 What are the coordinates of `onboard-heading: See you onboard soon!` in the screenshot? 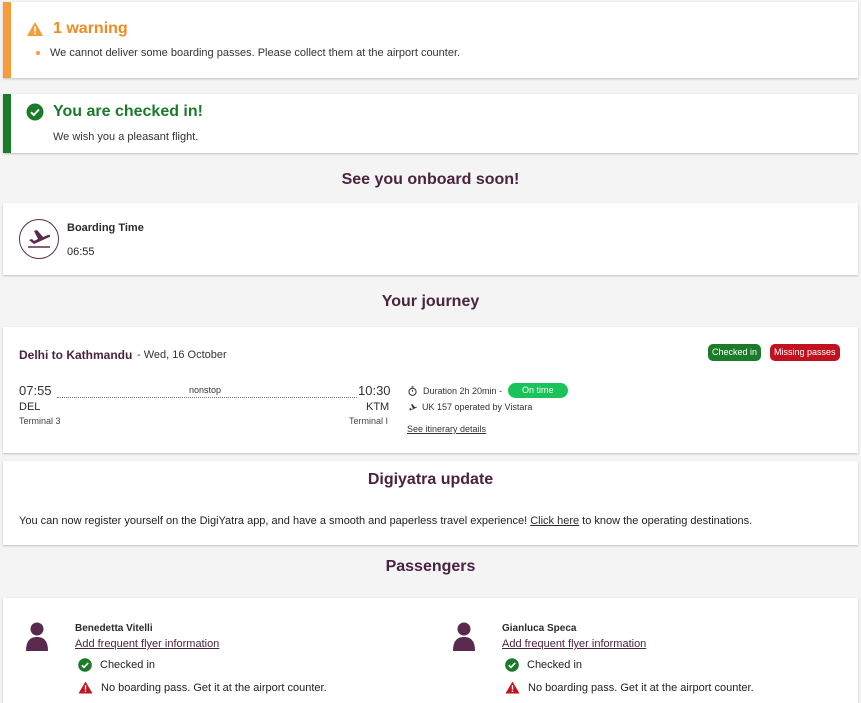 It's located at (430, 179).